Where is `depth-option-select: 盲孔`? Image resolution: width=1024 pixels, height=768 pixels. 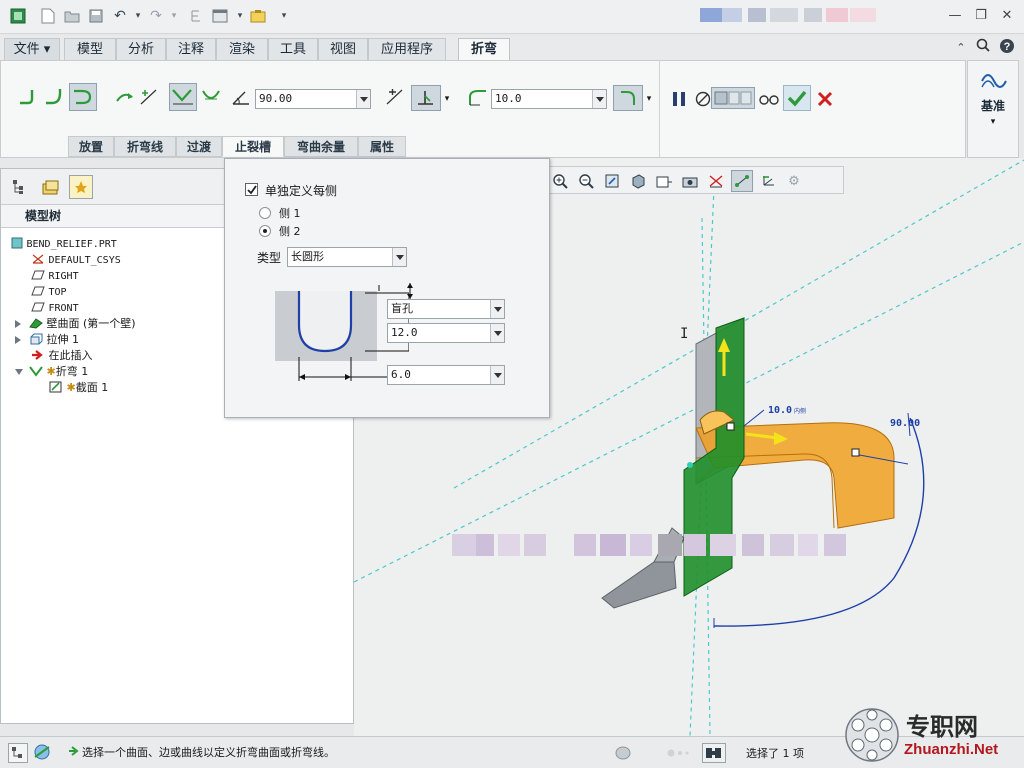 depth-option-select: 盲孔 is located at coordinates (446, 309).